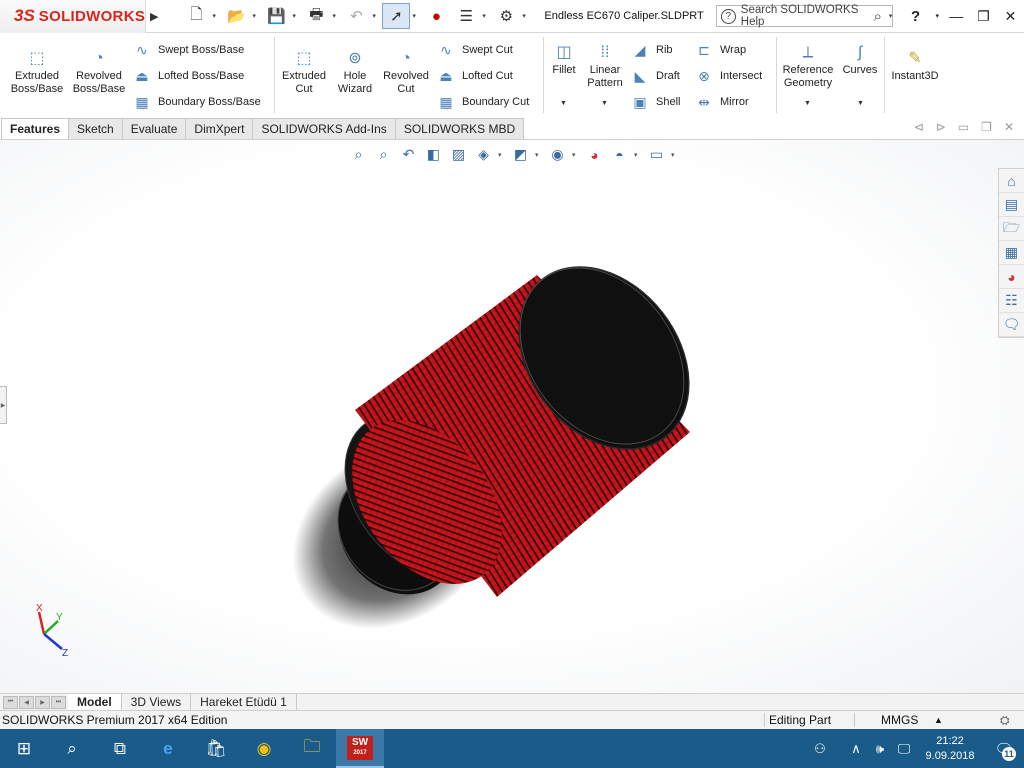 The width and height of the screenshot is (1024, 768). Describe the element at coordinates (216, 748) in the screenshot. I see `store-icon: 🛍` at that location.